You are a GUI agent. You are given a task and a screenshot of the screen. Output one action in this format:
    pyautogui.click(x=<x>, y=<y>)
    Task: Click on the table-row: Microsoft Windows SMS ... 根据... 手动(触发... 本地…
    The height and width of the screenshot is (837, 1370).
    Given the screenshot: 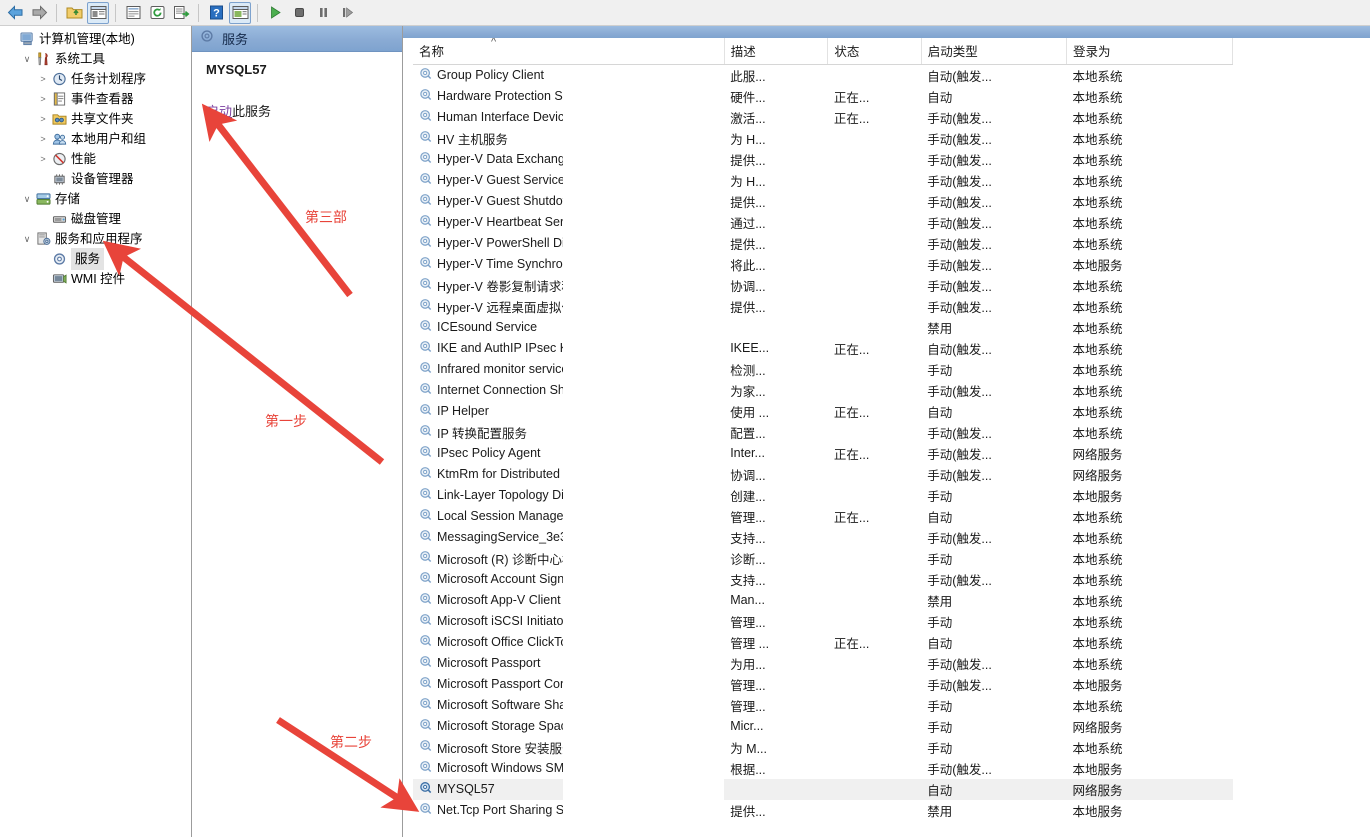 What is the action you would take?
    pyautogui.click(x=823, y=768)
    